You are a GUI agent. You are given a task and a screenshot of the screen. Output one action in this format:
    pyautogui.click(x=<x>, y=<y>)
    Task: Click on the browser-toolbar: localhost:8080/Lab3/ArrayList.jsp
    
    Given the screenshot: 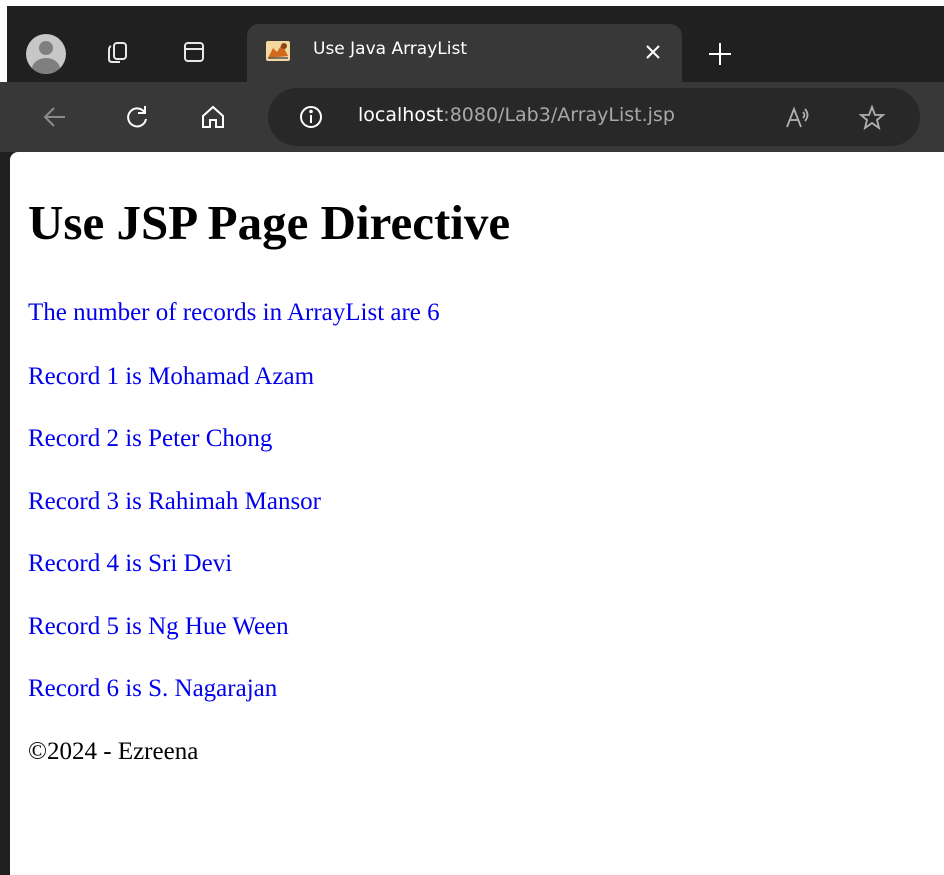 What is the action you would take?
    pyautogui.click(x=472, y=117)
    